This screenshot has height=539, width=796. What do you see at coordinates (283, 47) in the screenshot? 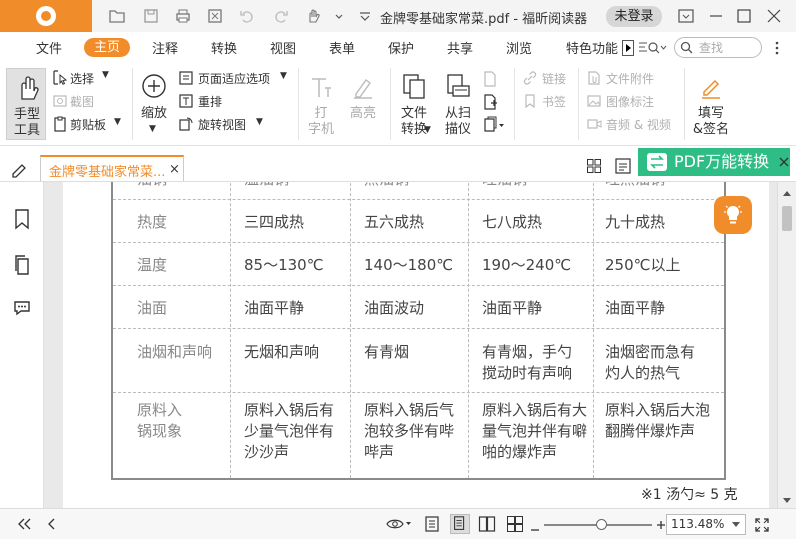
I see `tab-view: 视图` at bounding box center [283, 47].